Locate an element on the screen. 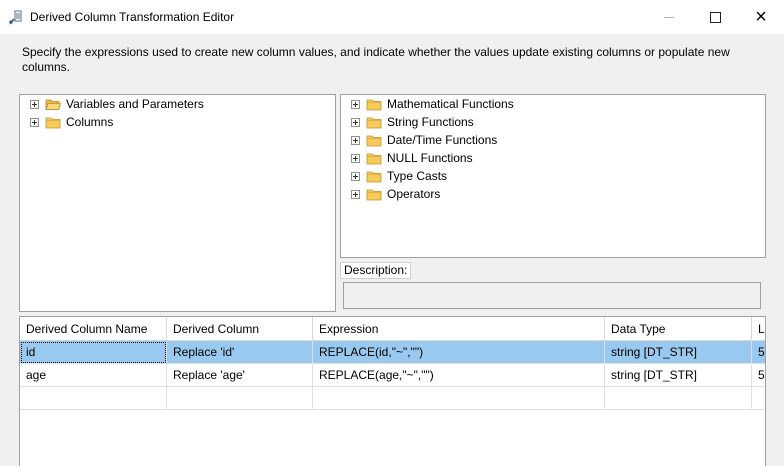  close-icon: × is located at coordinates (761, 17).